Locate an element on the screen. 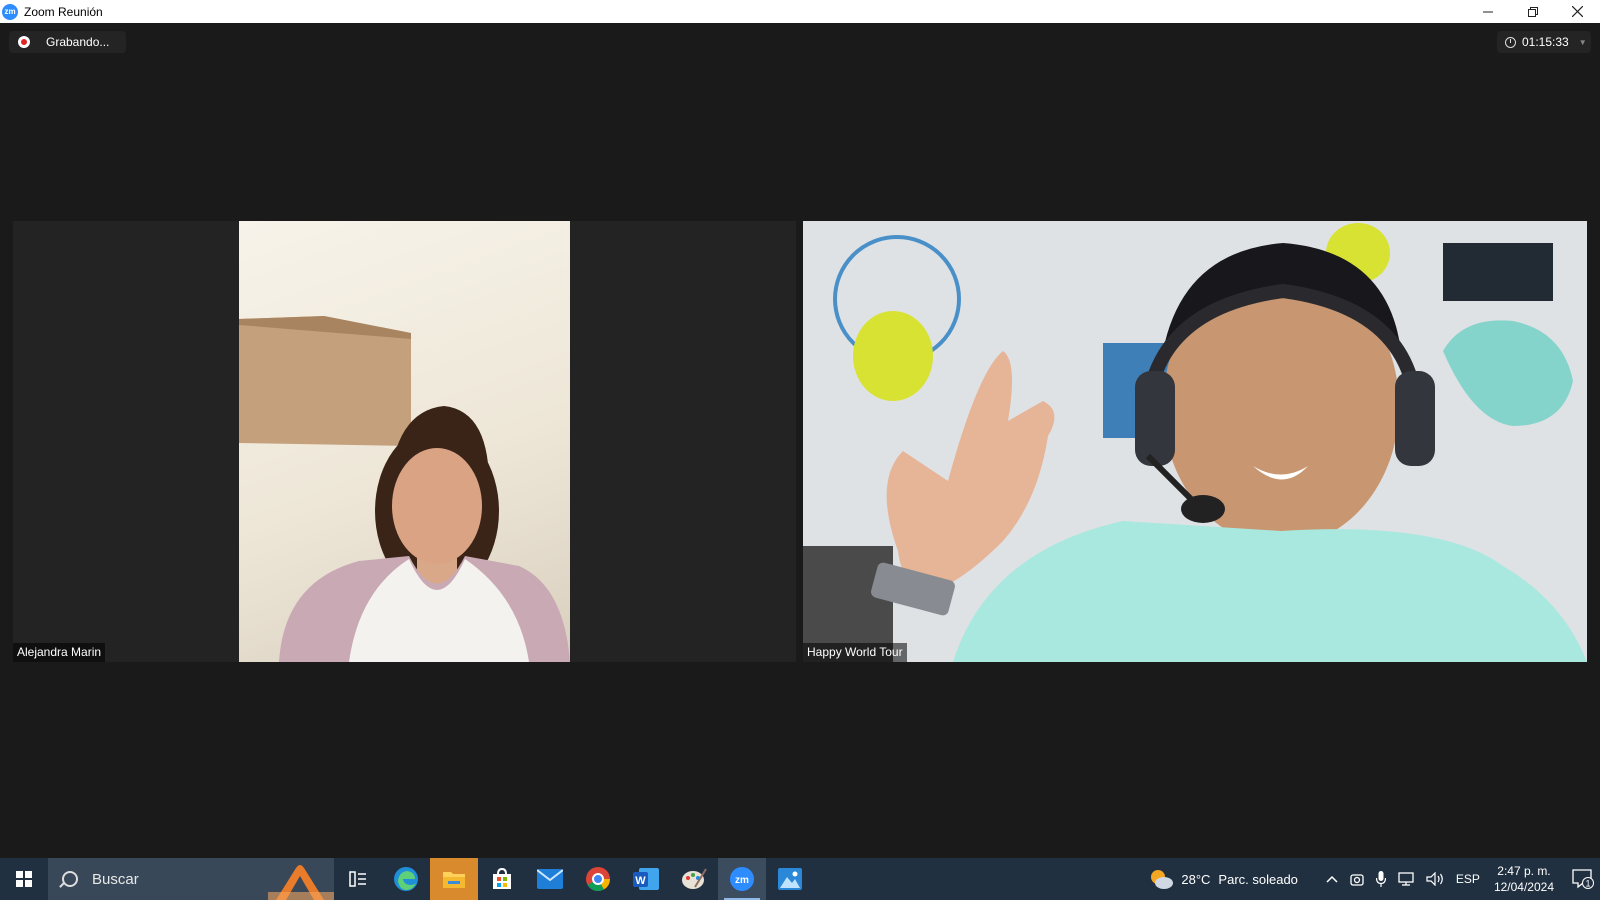 Image resolution: width=1600 pixels, height=900 pixels. window-title: Zoom Reunión is located at coordinates (63, 11).